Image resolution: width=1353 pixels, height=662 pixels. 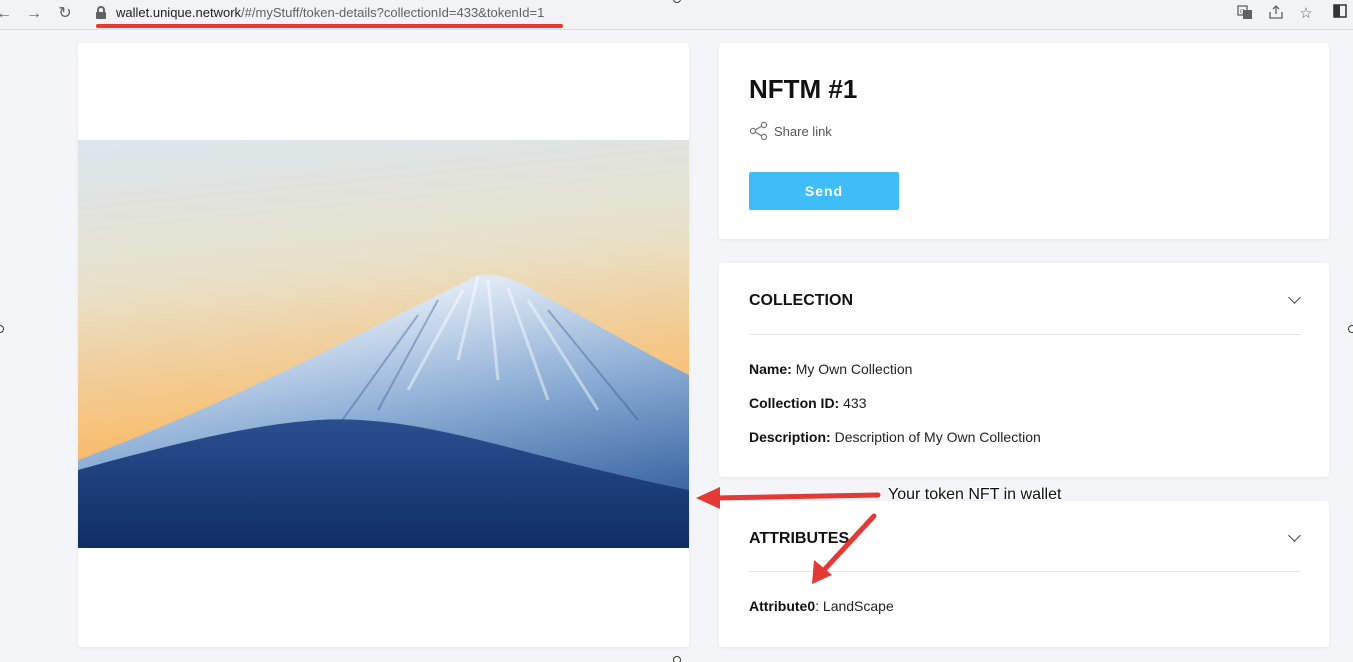 What do you see at coordinates (808, 403) in the screenshot?
I see `collection-id: Collection ID: 433` at bounding box center [808, 403].